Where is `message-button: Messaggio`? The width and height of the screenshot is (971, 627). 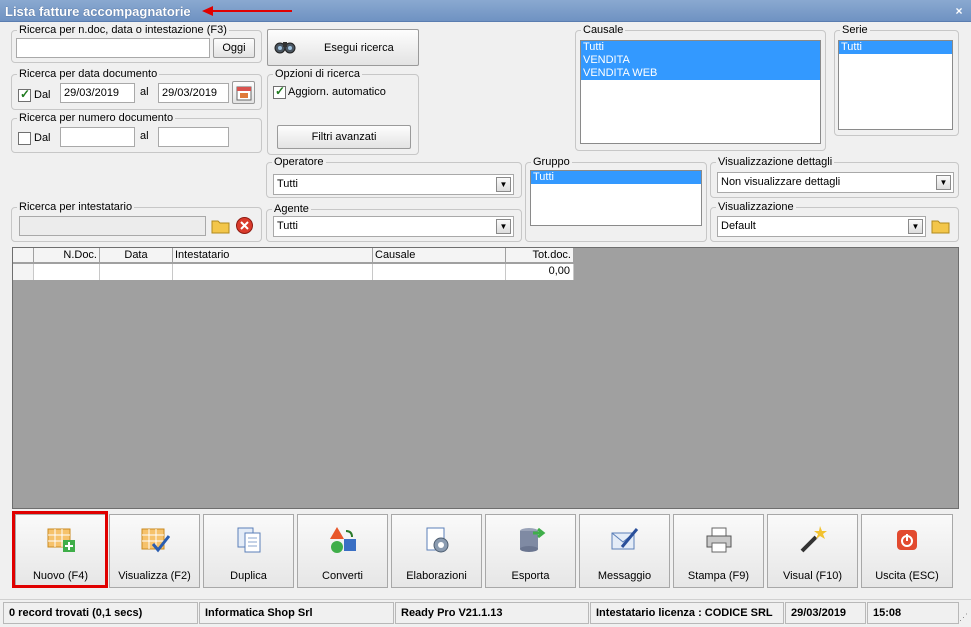
message-button: Messaggio is located at coordinates (624, 551).